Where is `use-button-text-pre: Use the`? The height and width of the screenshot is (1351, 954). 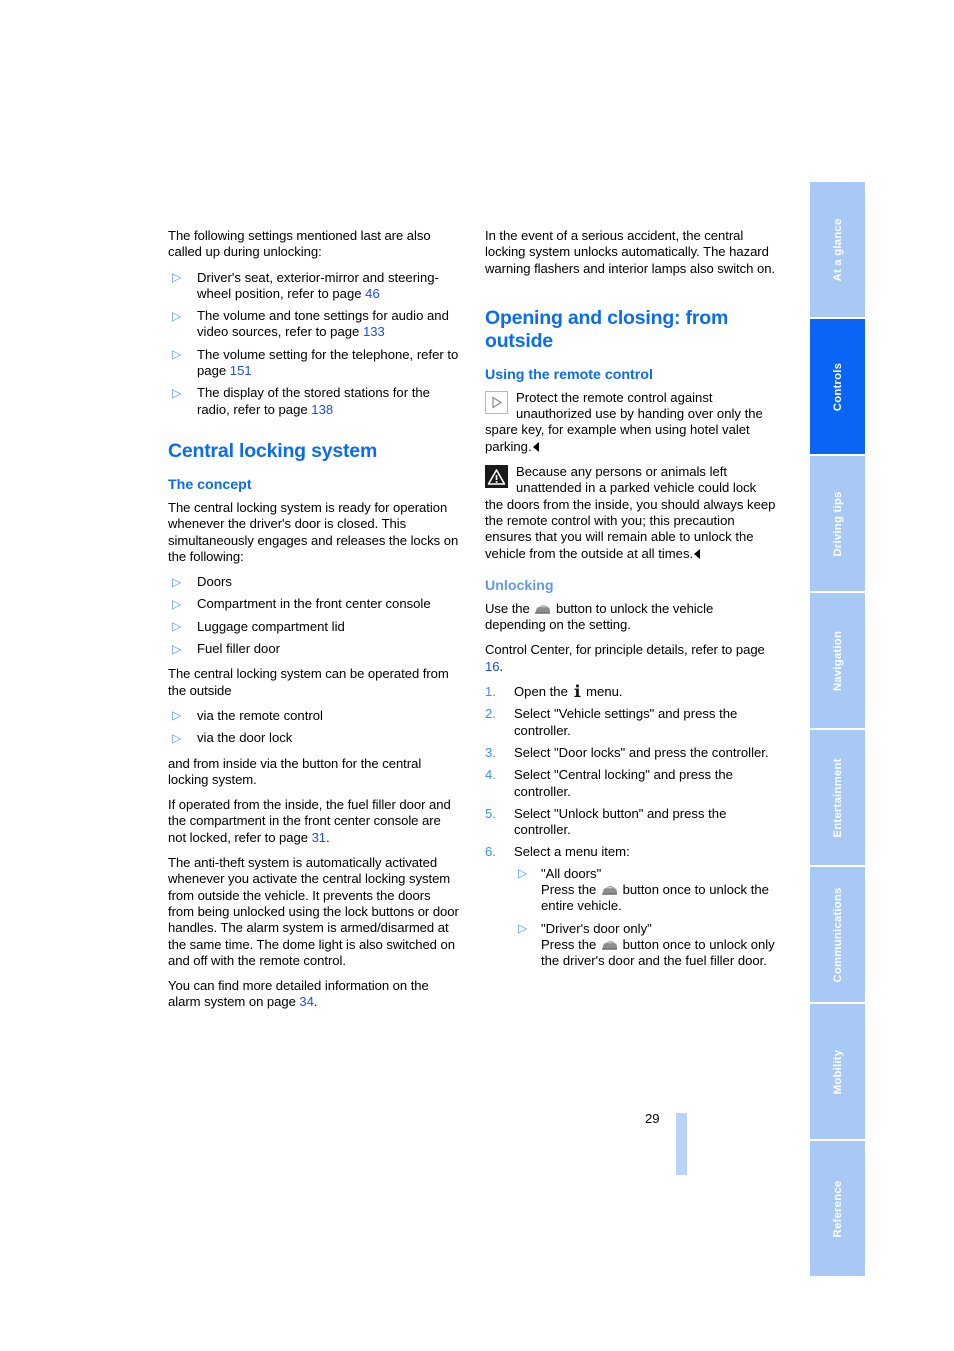 use-button-text-pre: Use the is located at coordinates (509, 608).